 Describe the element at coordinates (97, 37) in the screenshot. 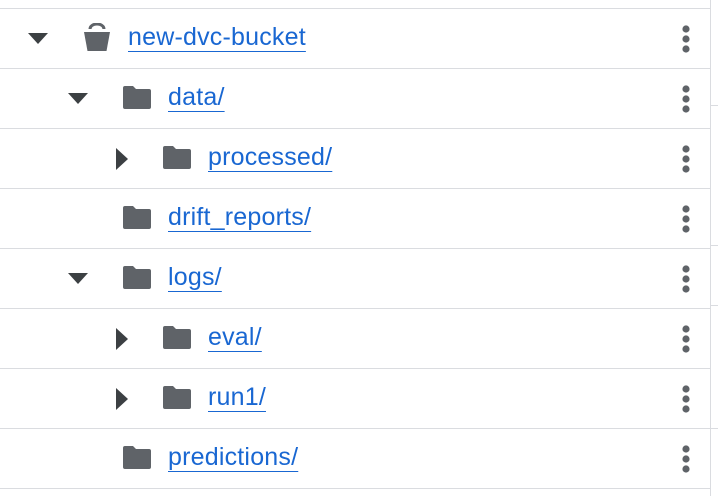

I see `bucket-icon` at that location.